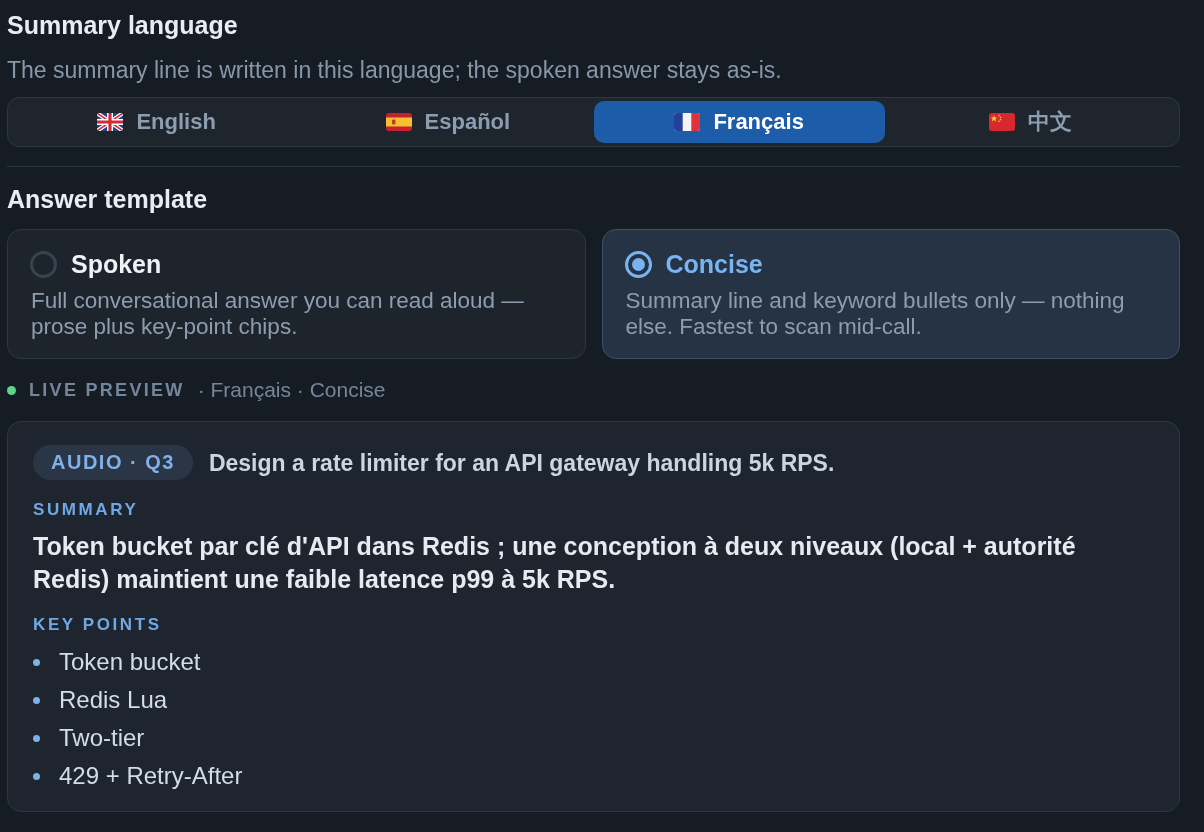 The image size is (1204, 832). Describe the element at coordinates (151, 776) in the screenshot. I see `key-point-text: 429 + Retry-After` at that location.